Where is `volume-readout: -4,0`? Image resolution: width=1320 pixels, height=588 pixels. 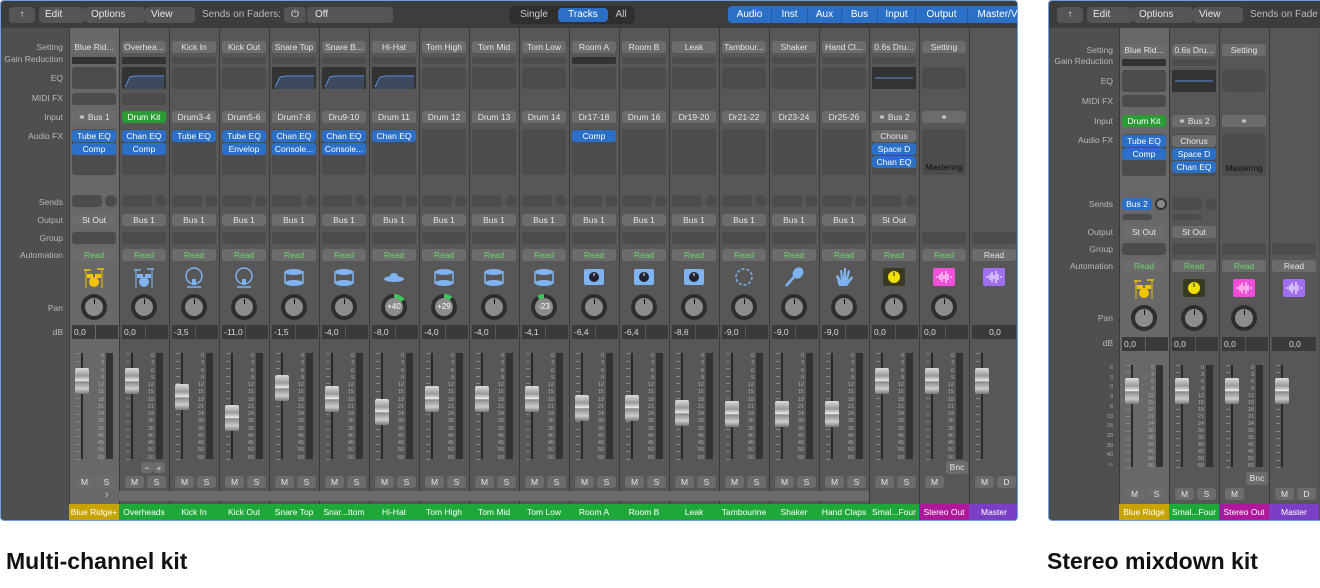 volume-readout: -4,0 is located at coordinates (433, 332).